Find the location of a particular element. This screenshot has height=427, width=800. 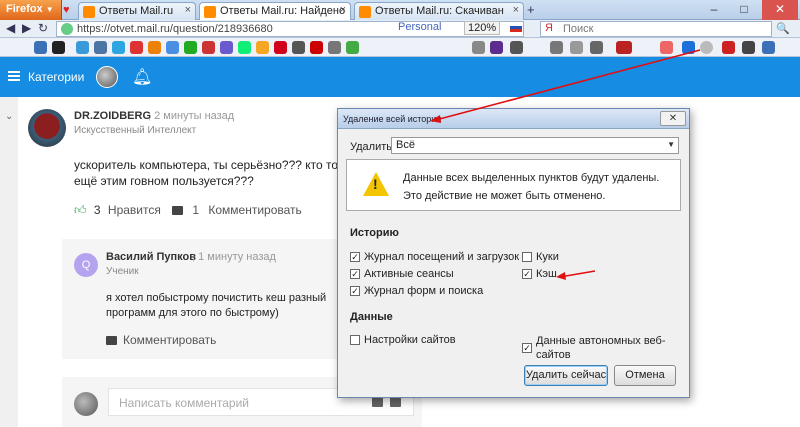

image-icon is located at coordinates (377, 402).